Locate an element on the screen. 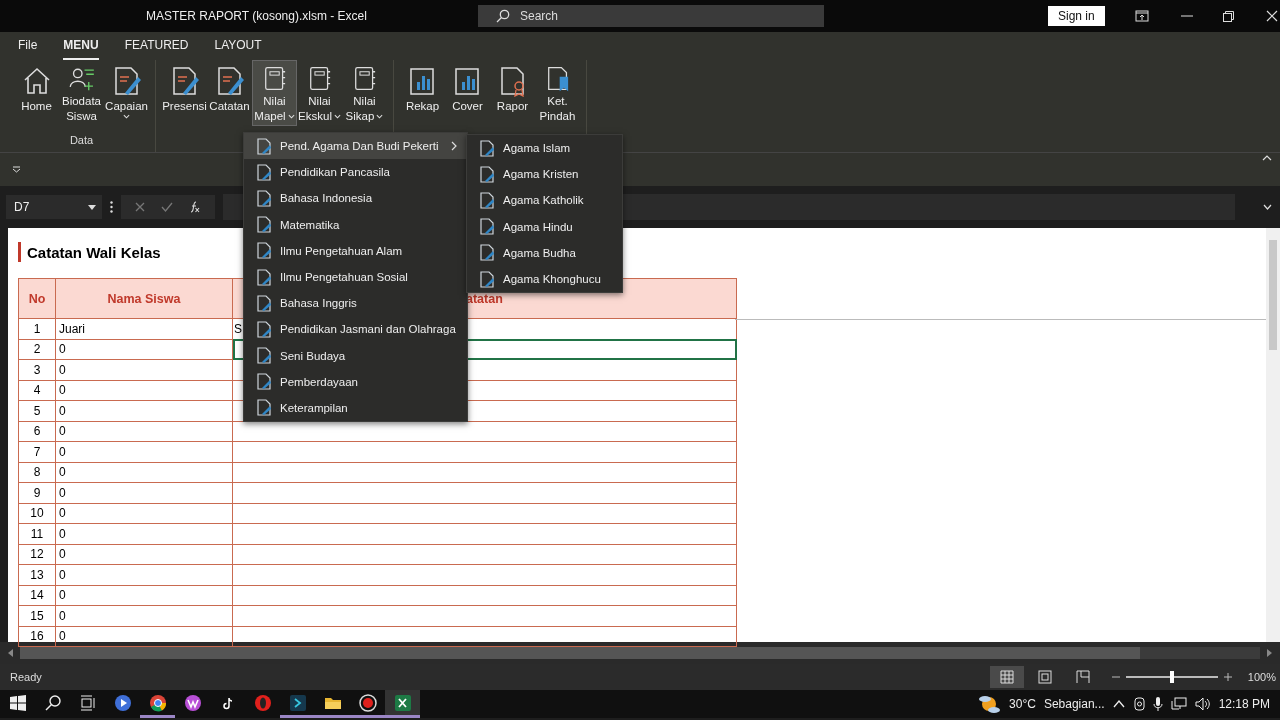 The height and width of the screenshot is (720, 1280). column-header: No is located at coordinates (37, 298).